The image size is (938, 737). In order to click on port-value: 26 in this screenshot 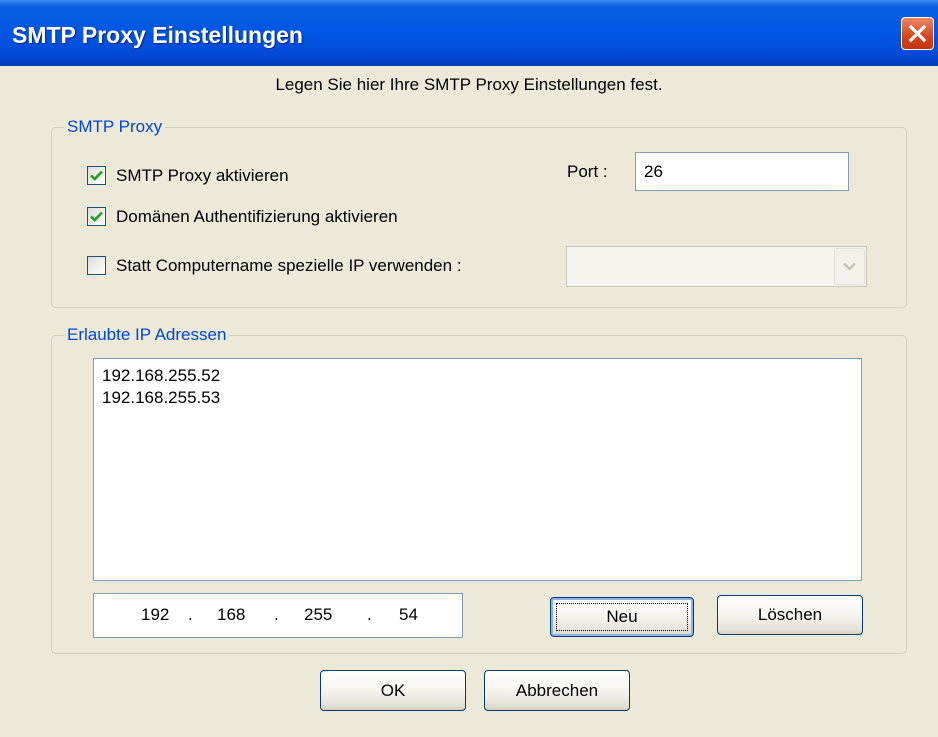, I will do `click(653, 171)`.